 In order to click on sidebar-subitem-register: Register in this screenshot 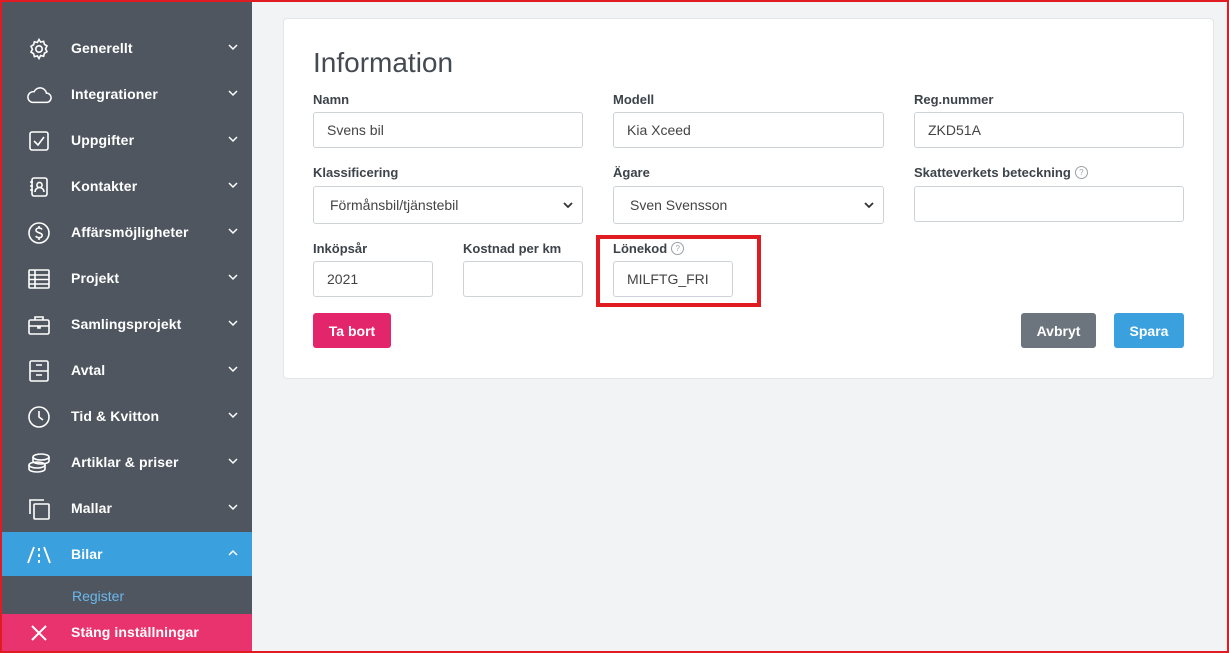, I will do `click(127, 595)`.